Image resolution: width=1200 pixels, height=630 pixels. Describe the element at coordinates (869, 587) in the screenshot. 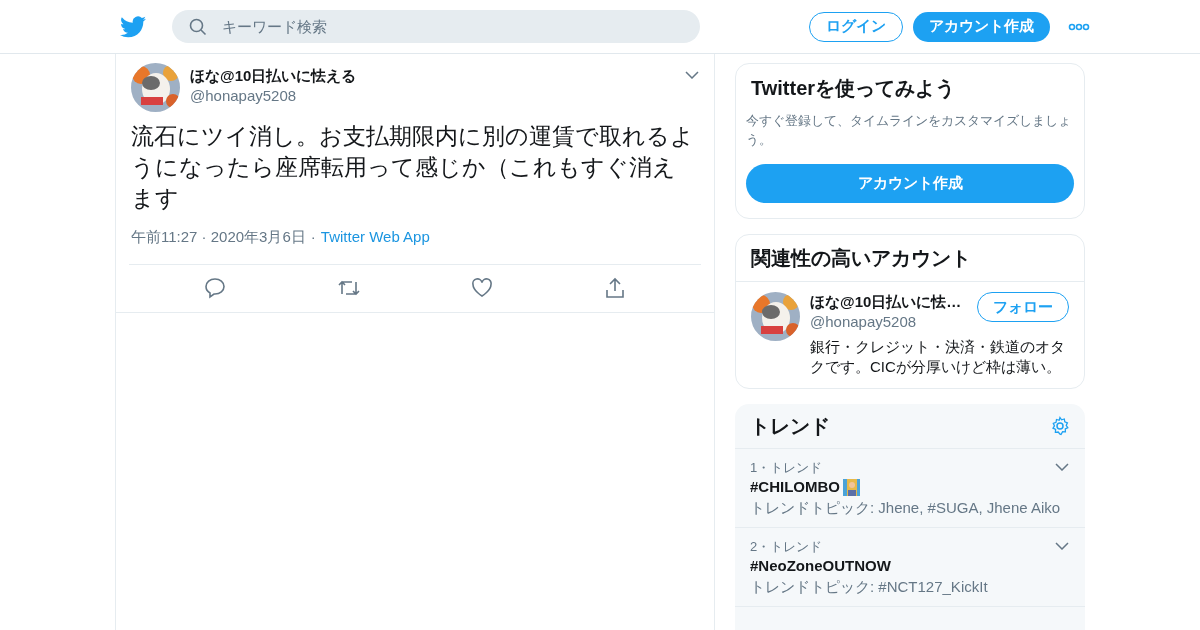

I see `trend-topic: トレンドトピック: #NCT127_KickIt` at that location.